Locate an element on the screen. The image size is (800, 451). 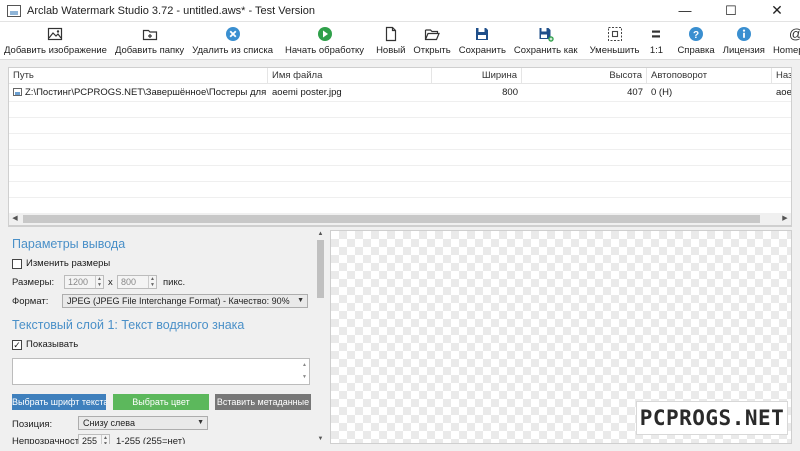
play-icon is located at coordinates (325, 34).